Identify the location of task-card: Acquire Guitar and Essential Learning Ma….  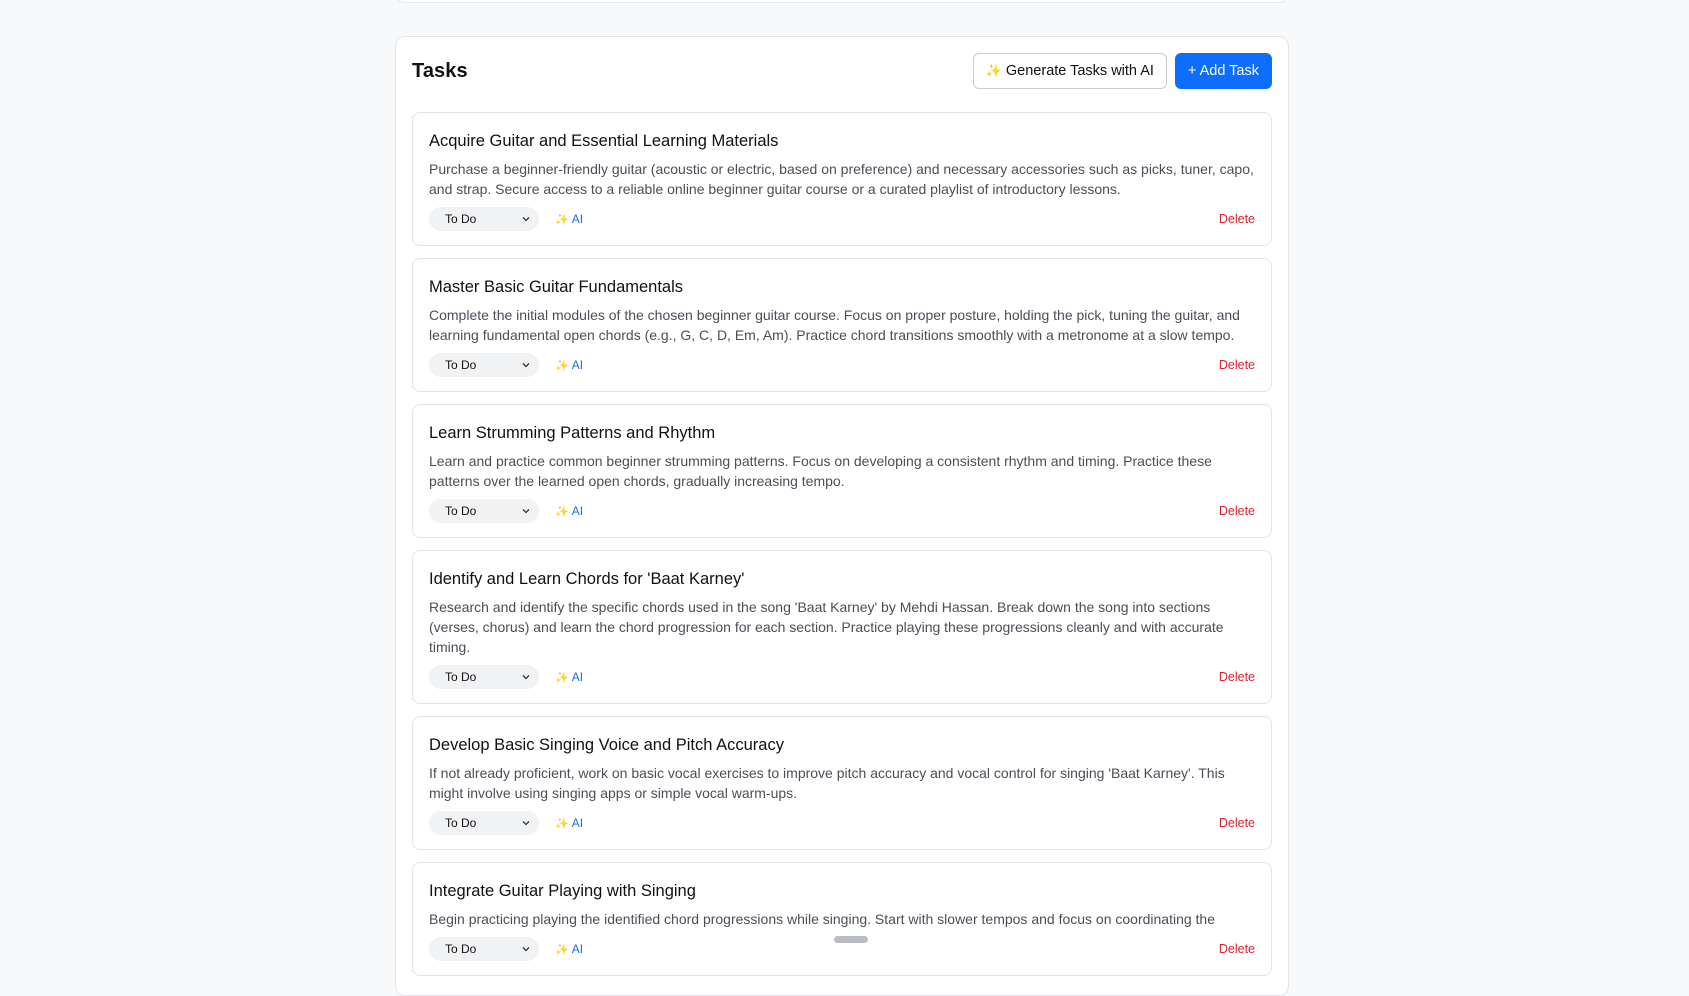
(842, 179).